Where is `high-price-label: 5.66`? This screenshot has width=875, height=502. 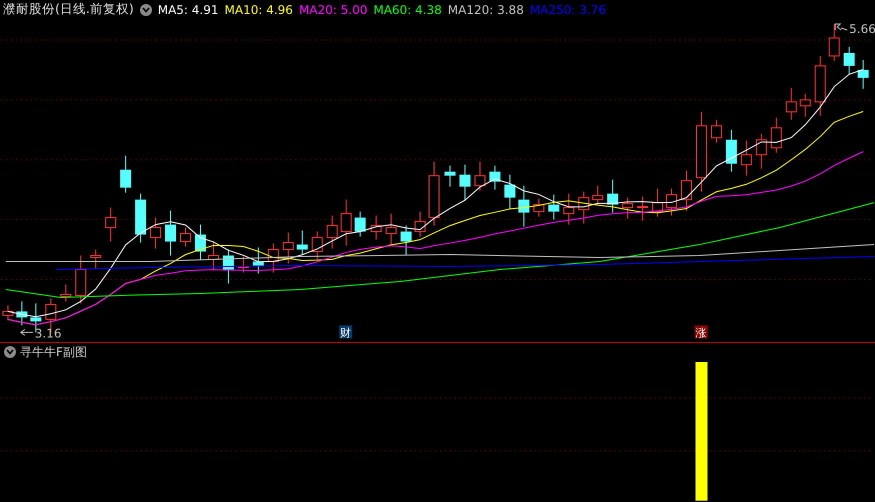 high-price-label: 5.66 is located at coordinates (862, 29).